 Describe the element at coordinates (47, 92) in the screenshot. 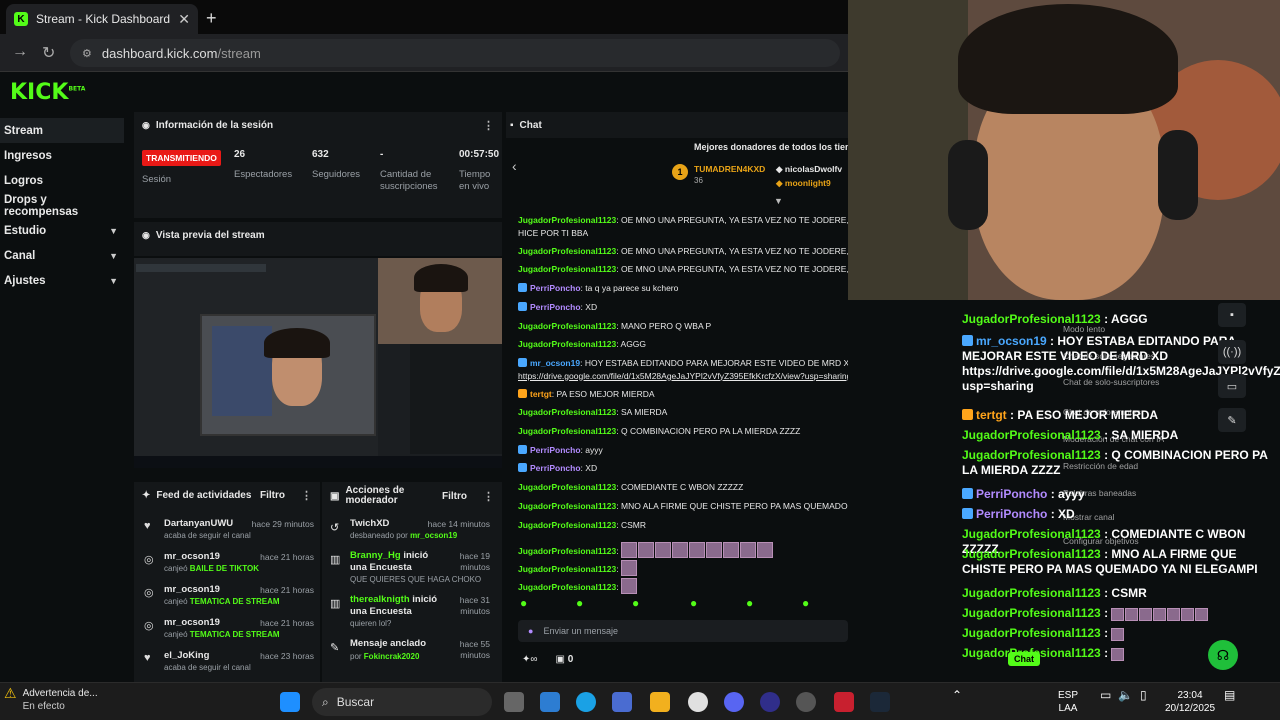

I see `kick-logo: KICKBETA` at that location.